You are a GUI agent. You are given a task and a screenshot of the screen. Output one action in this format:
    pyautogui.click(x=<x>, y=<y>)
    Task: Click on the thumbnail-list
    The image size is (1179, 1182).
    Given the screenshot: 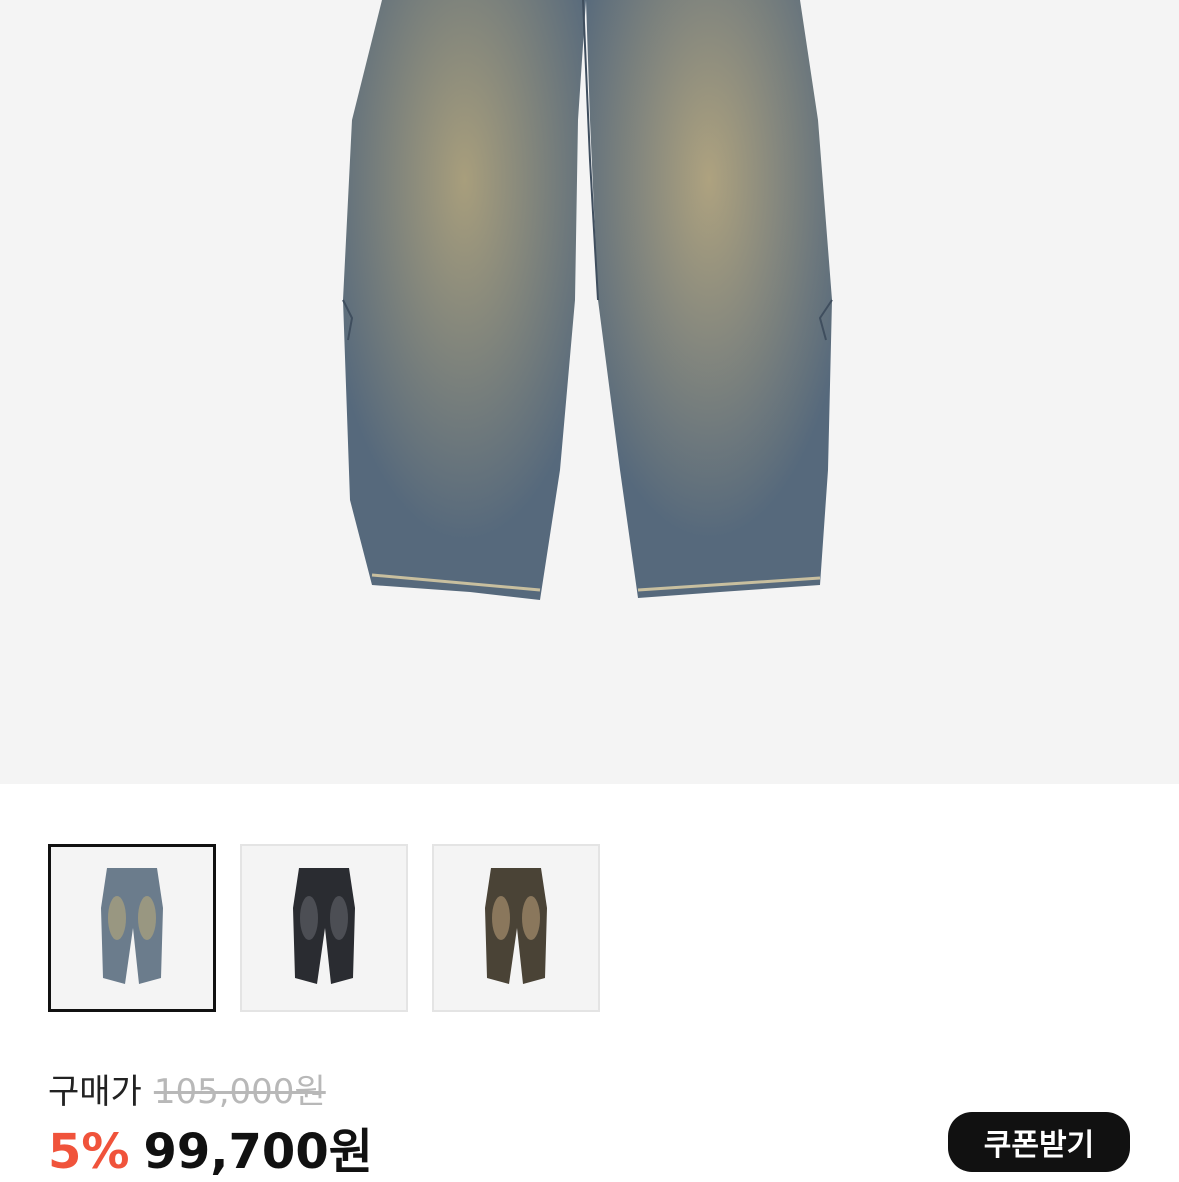 What is the action you would take?
    pyautogui.click(x=324, y=928)
    